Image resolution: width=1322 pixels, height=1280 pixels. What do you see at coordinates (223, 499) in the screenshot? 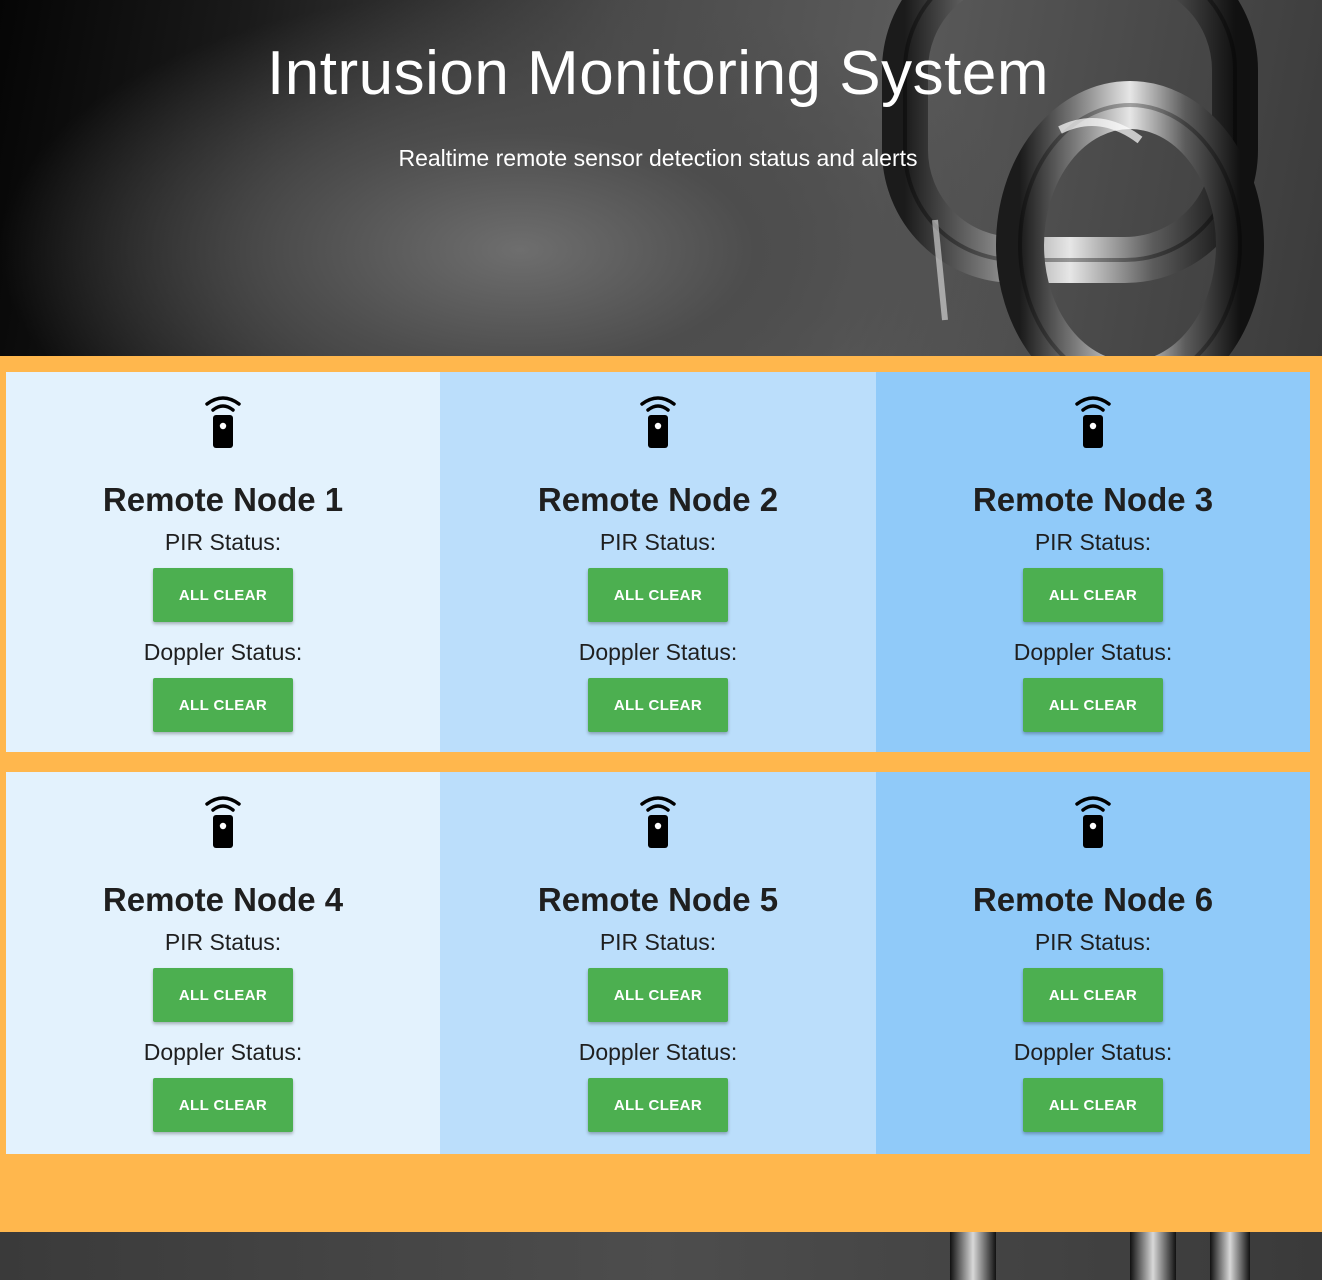
I see `node-title: Remote Node 1` at bounding box center [223, 499].